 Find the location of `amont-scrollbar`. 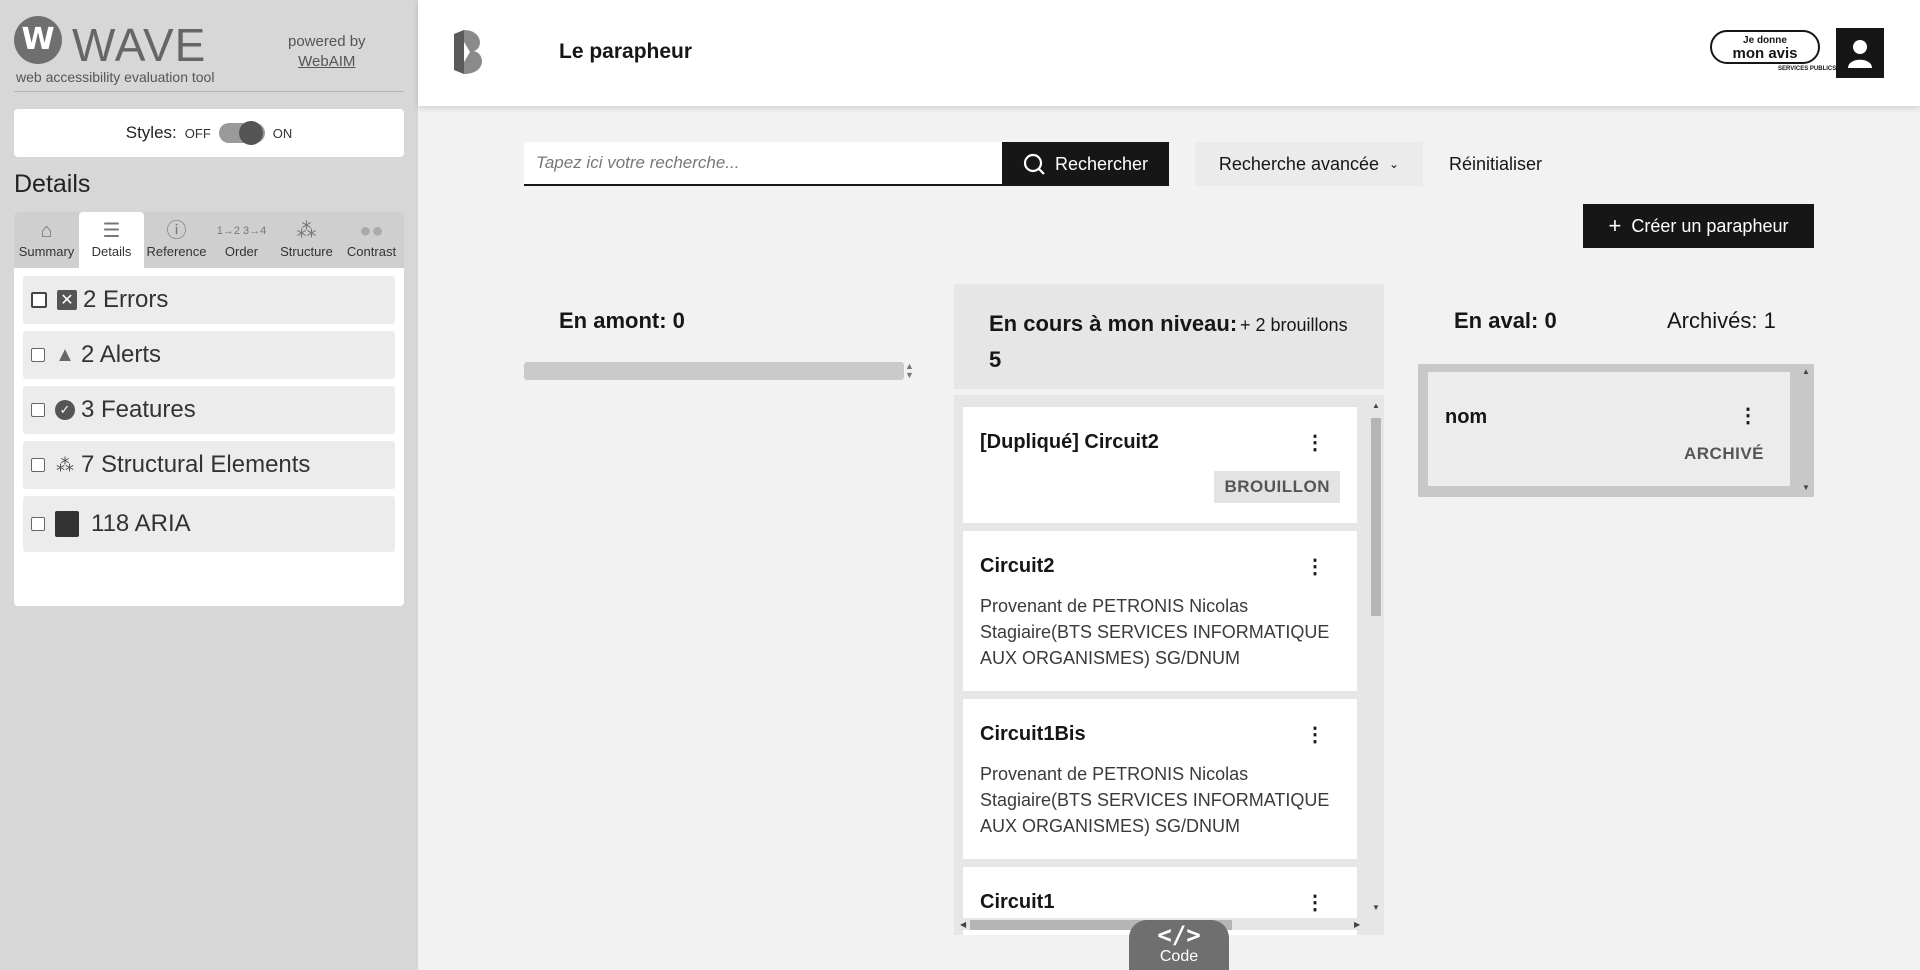

amont-scrollbar is located at coordinates (714, 371).